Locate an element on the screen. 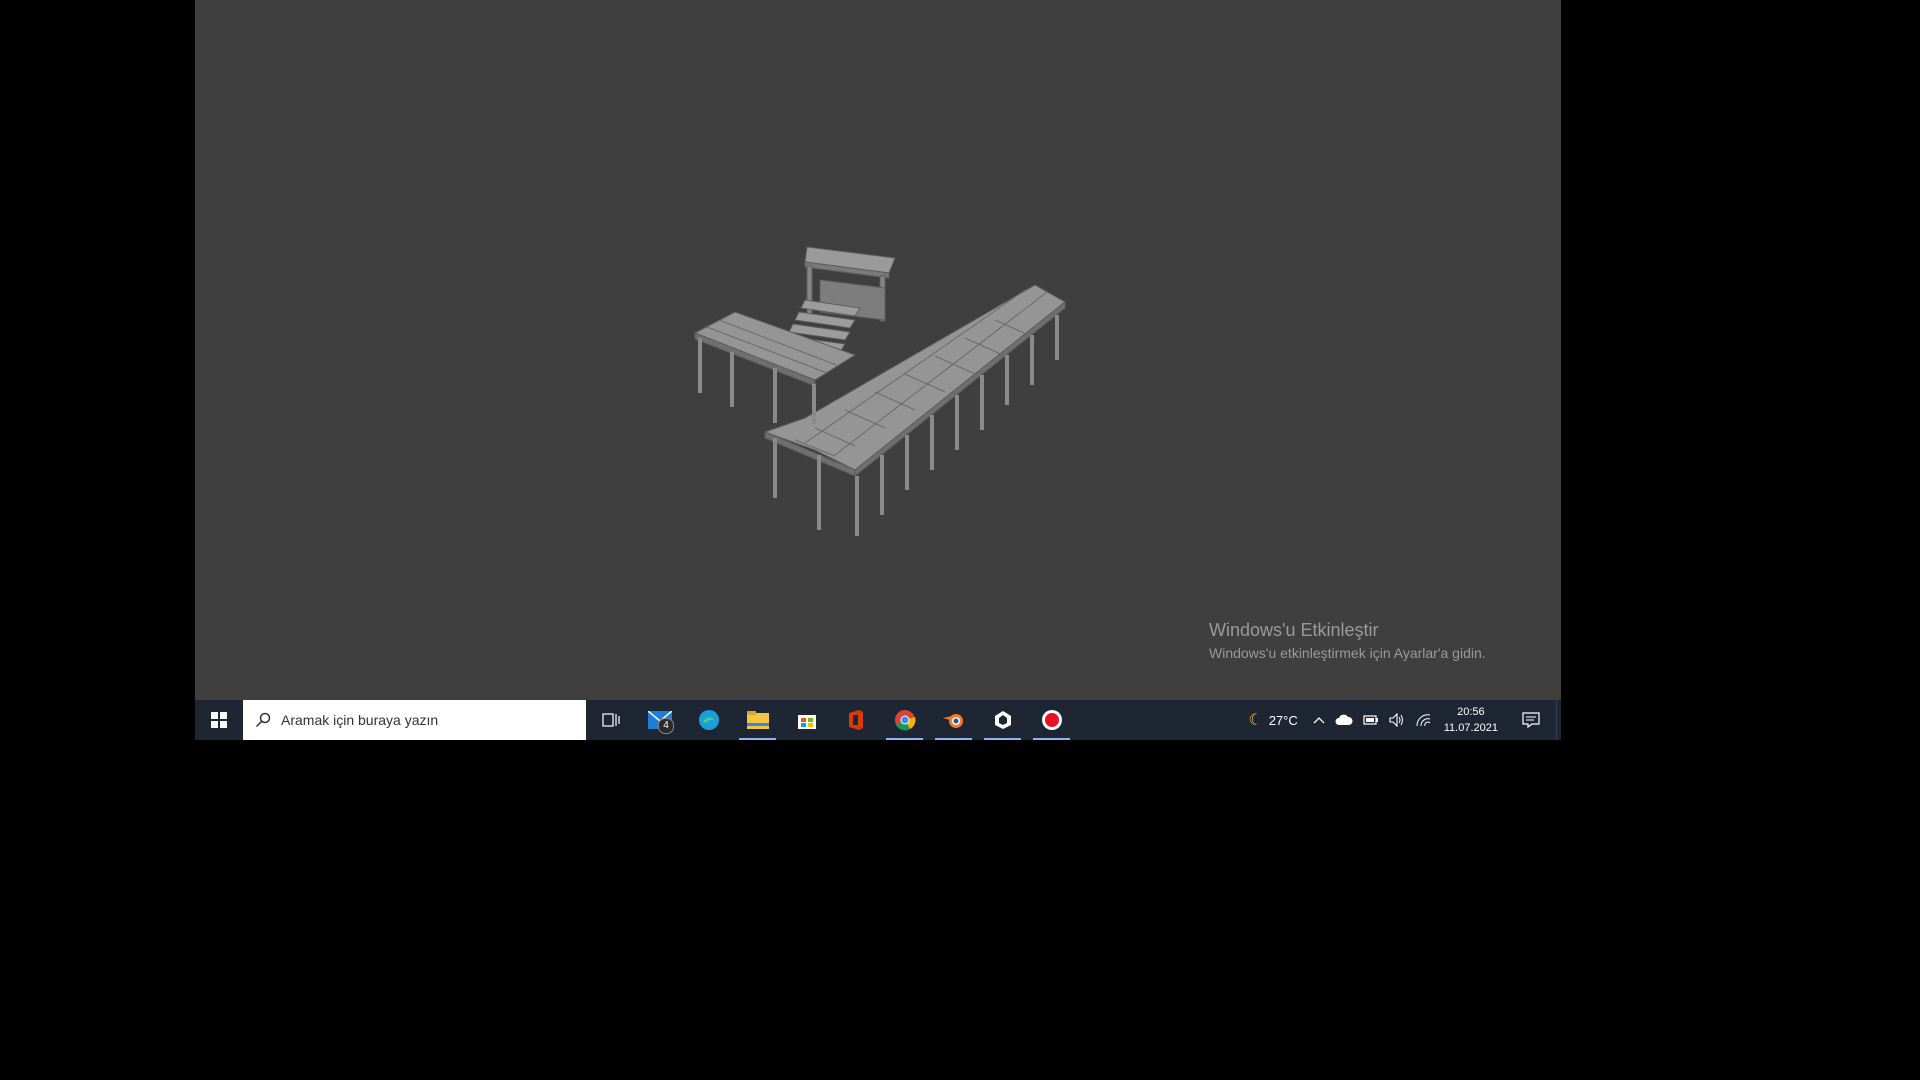 This screenshot has width=1920, height=1080. chrome-button is located at coordinates (904, 720).